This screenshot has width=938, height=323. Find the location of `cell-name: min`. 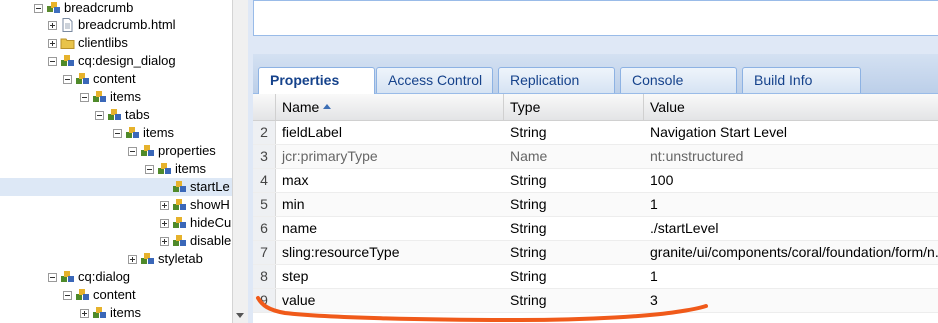

cell-name: min is located at coordinates (390, 204).